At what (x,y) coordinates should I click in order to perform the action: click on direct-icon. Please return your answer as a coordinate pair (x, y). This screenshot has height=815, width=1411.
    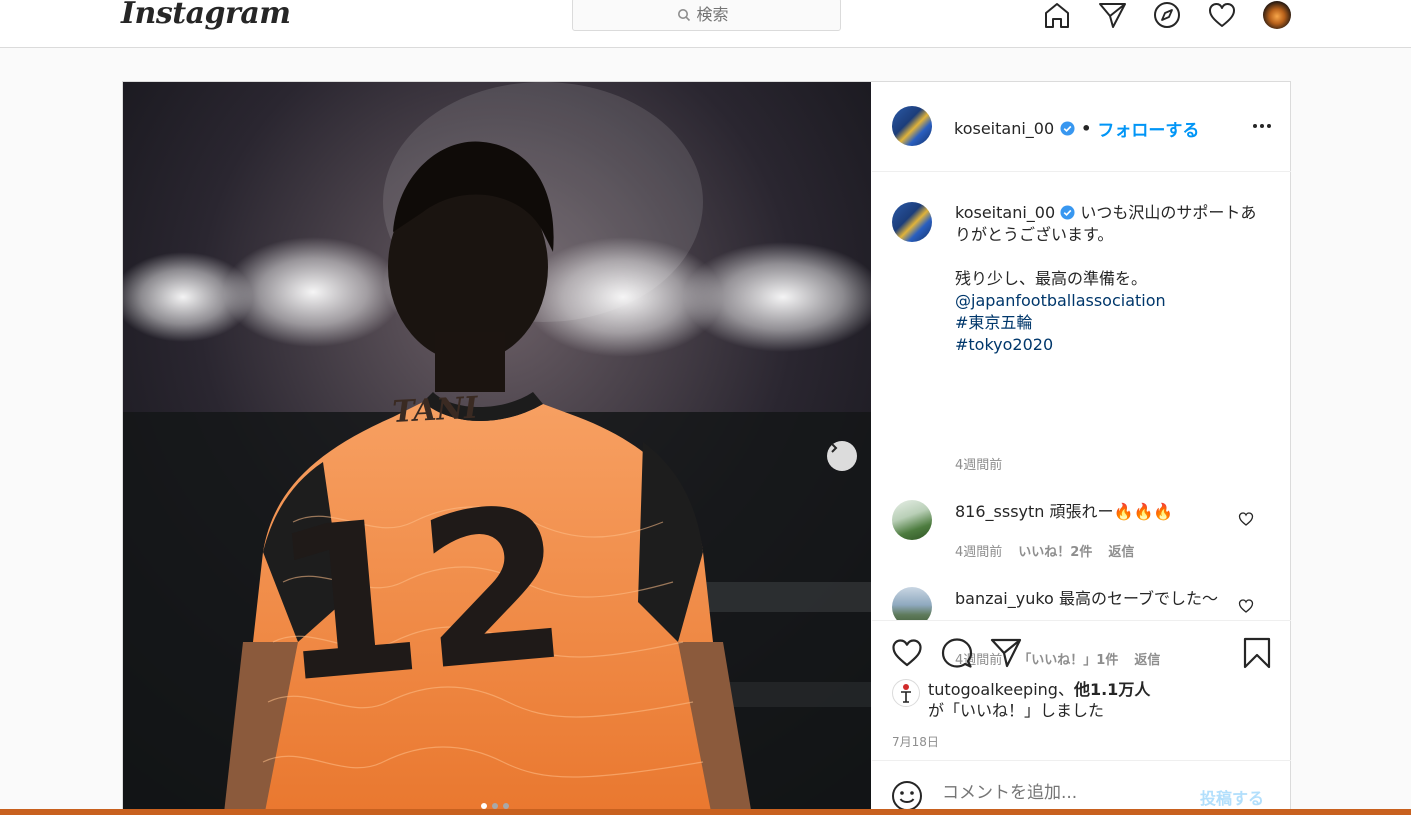
    Looking at the image, I should click on (1112, 16).